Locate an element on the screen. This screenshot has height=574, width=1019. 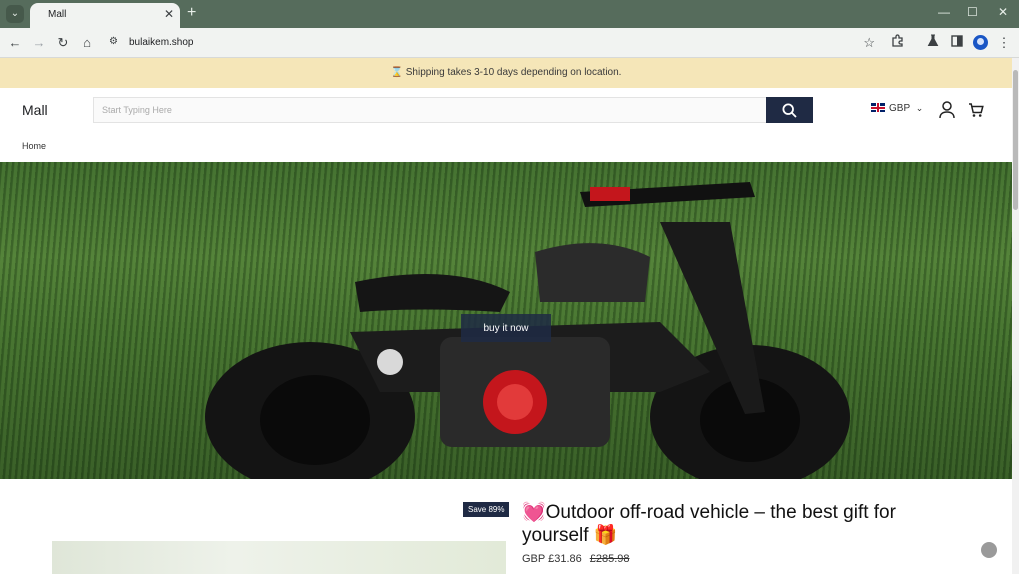
store-header: Mall GBP ⌄ Home is located at coordinates (506, 125).